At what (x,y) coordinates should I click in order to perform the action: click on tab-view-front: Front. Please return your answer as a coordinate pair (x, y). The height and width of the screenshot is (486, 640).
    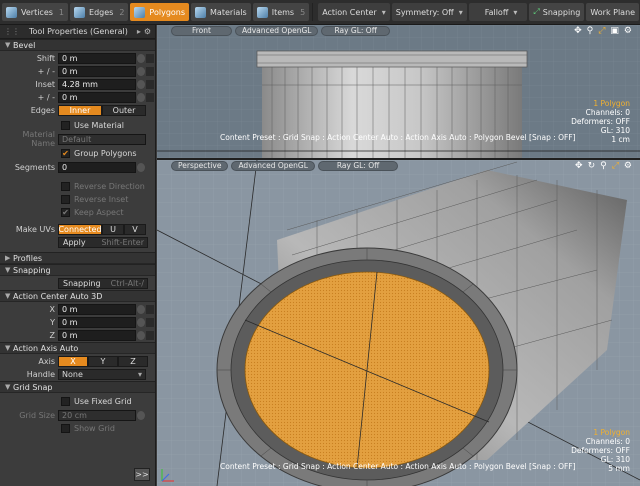
    Looking at the image, I should click on (201, 30).